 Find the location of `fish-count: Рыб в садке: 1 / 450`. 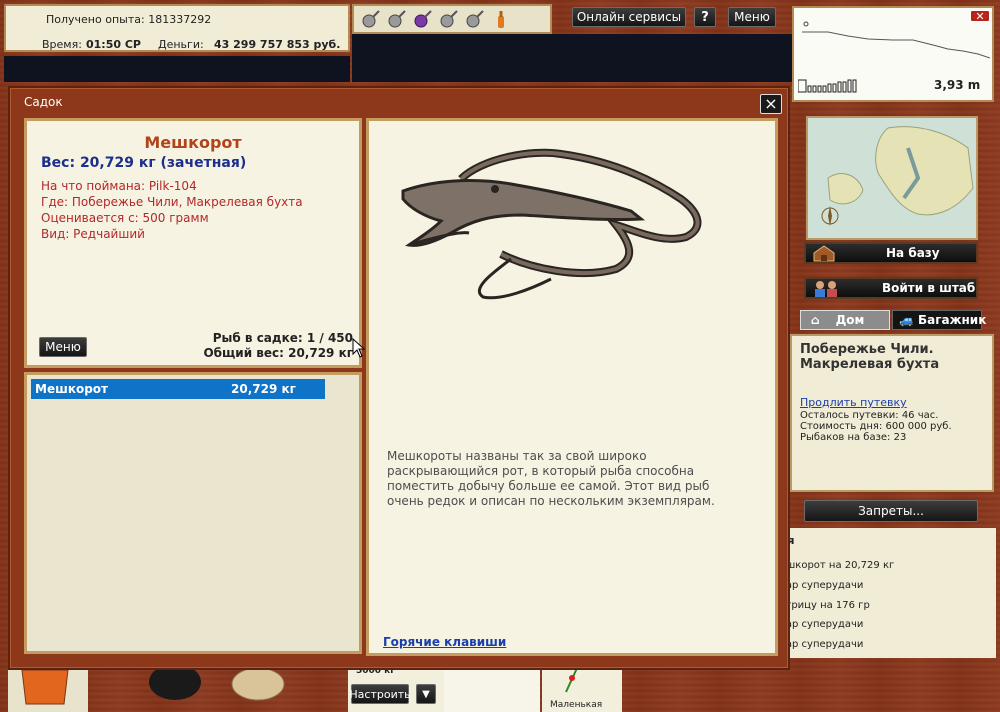

fish-count: Рыб в садке: 1 / 450 is located at coordinates (282, 338).